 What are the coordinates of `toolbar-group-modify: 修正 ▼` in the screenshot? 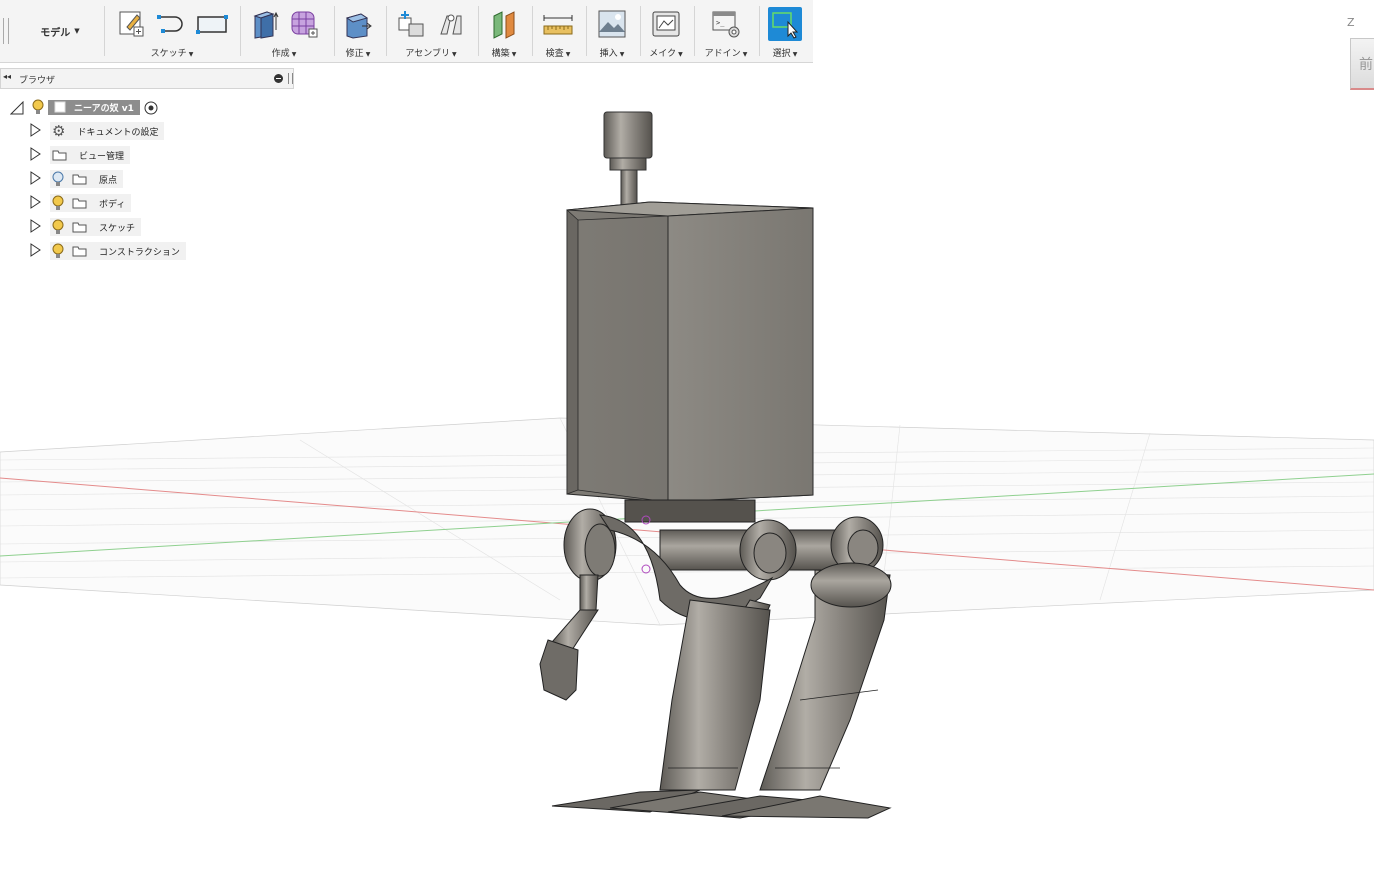 It's located at (358, 32).